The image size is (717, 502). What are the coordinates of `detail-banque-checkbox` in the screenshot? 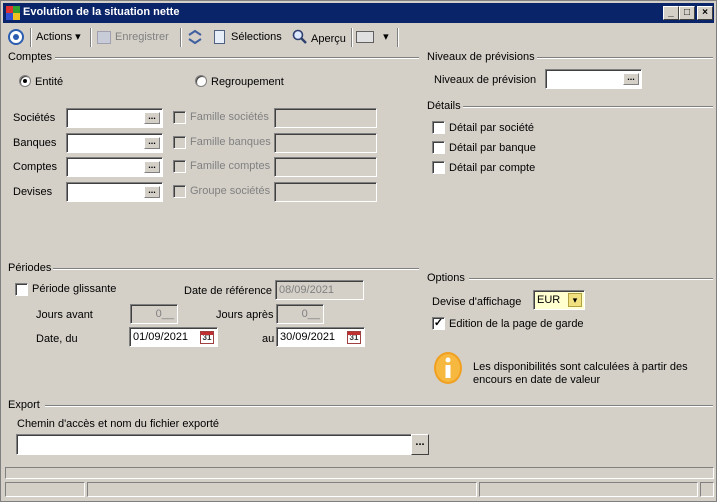 It's located at (438, 147).